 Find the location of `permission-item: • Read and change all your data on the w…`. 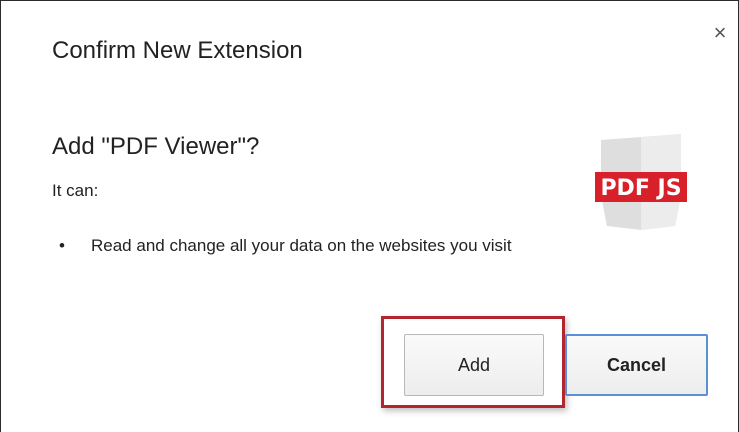

permission-item: • Read and change all your data on the w… is located at coordinates (294, 246).